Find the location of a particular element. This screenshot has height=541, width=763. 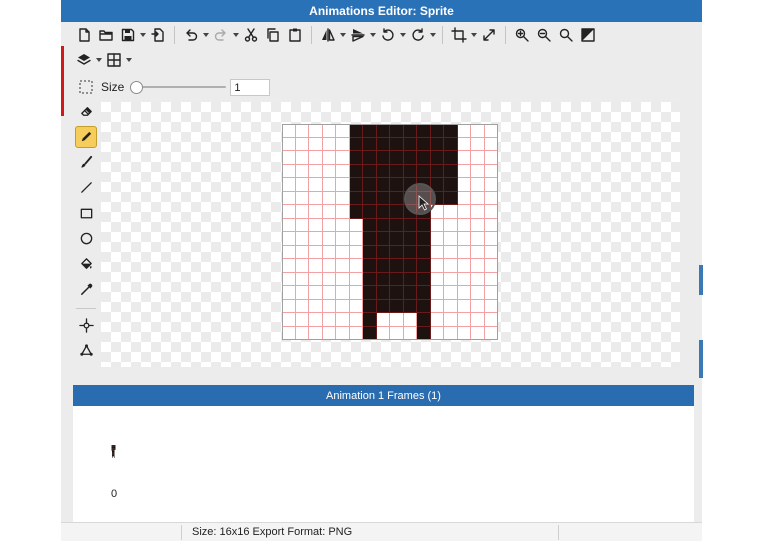

paste-icon is located at coordinates (295, 35).